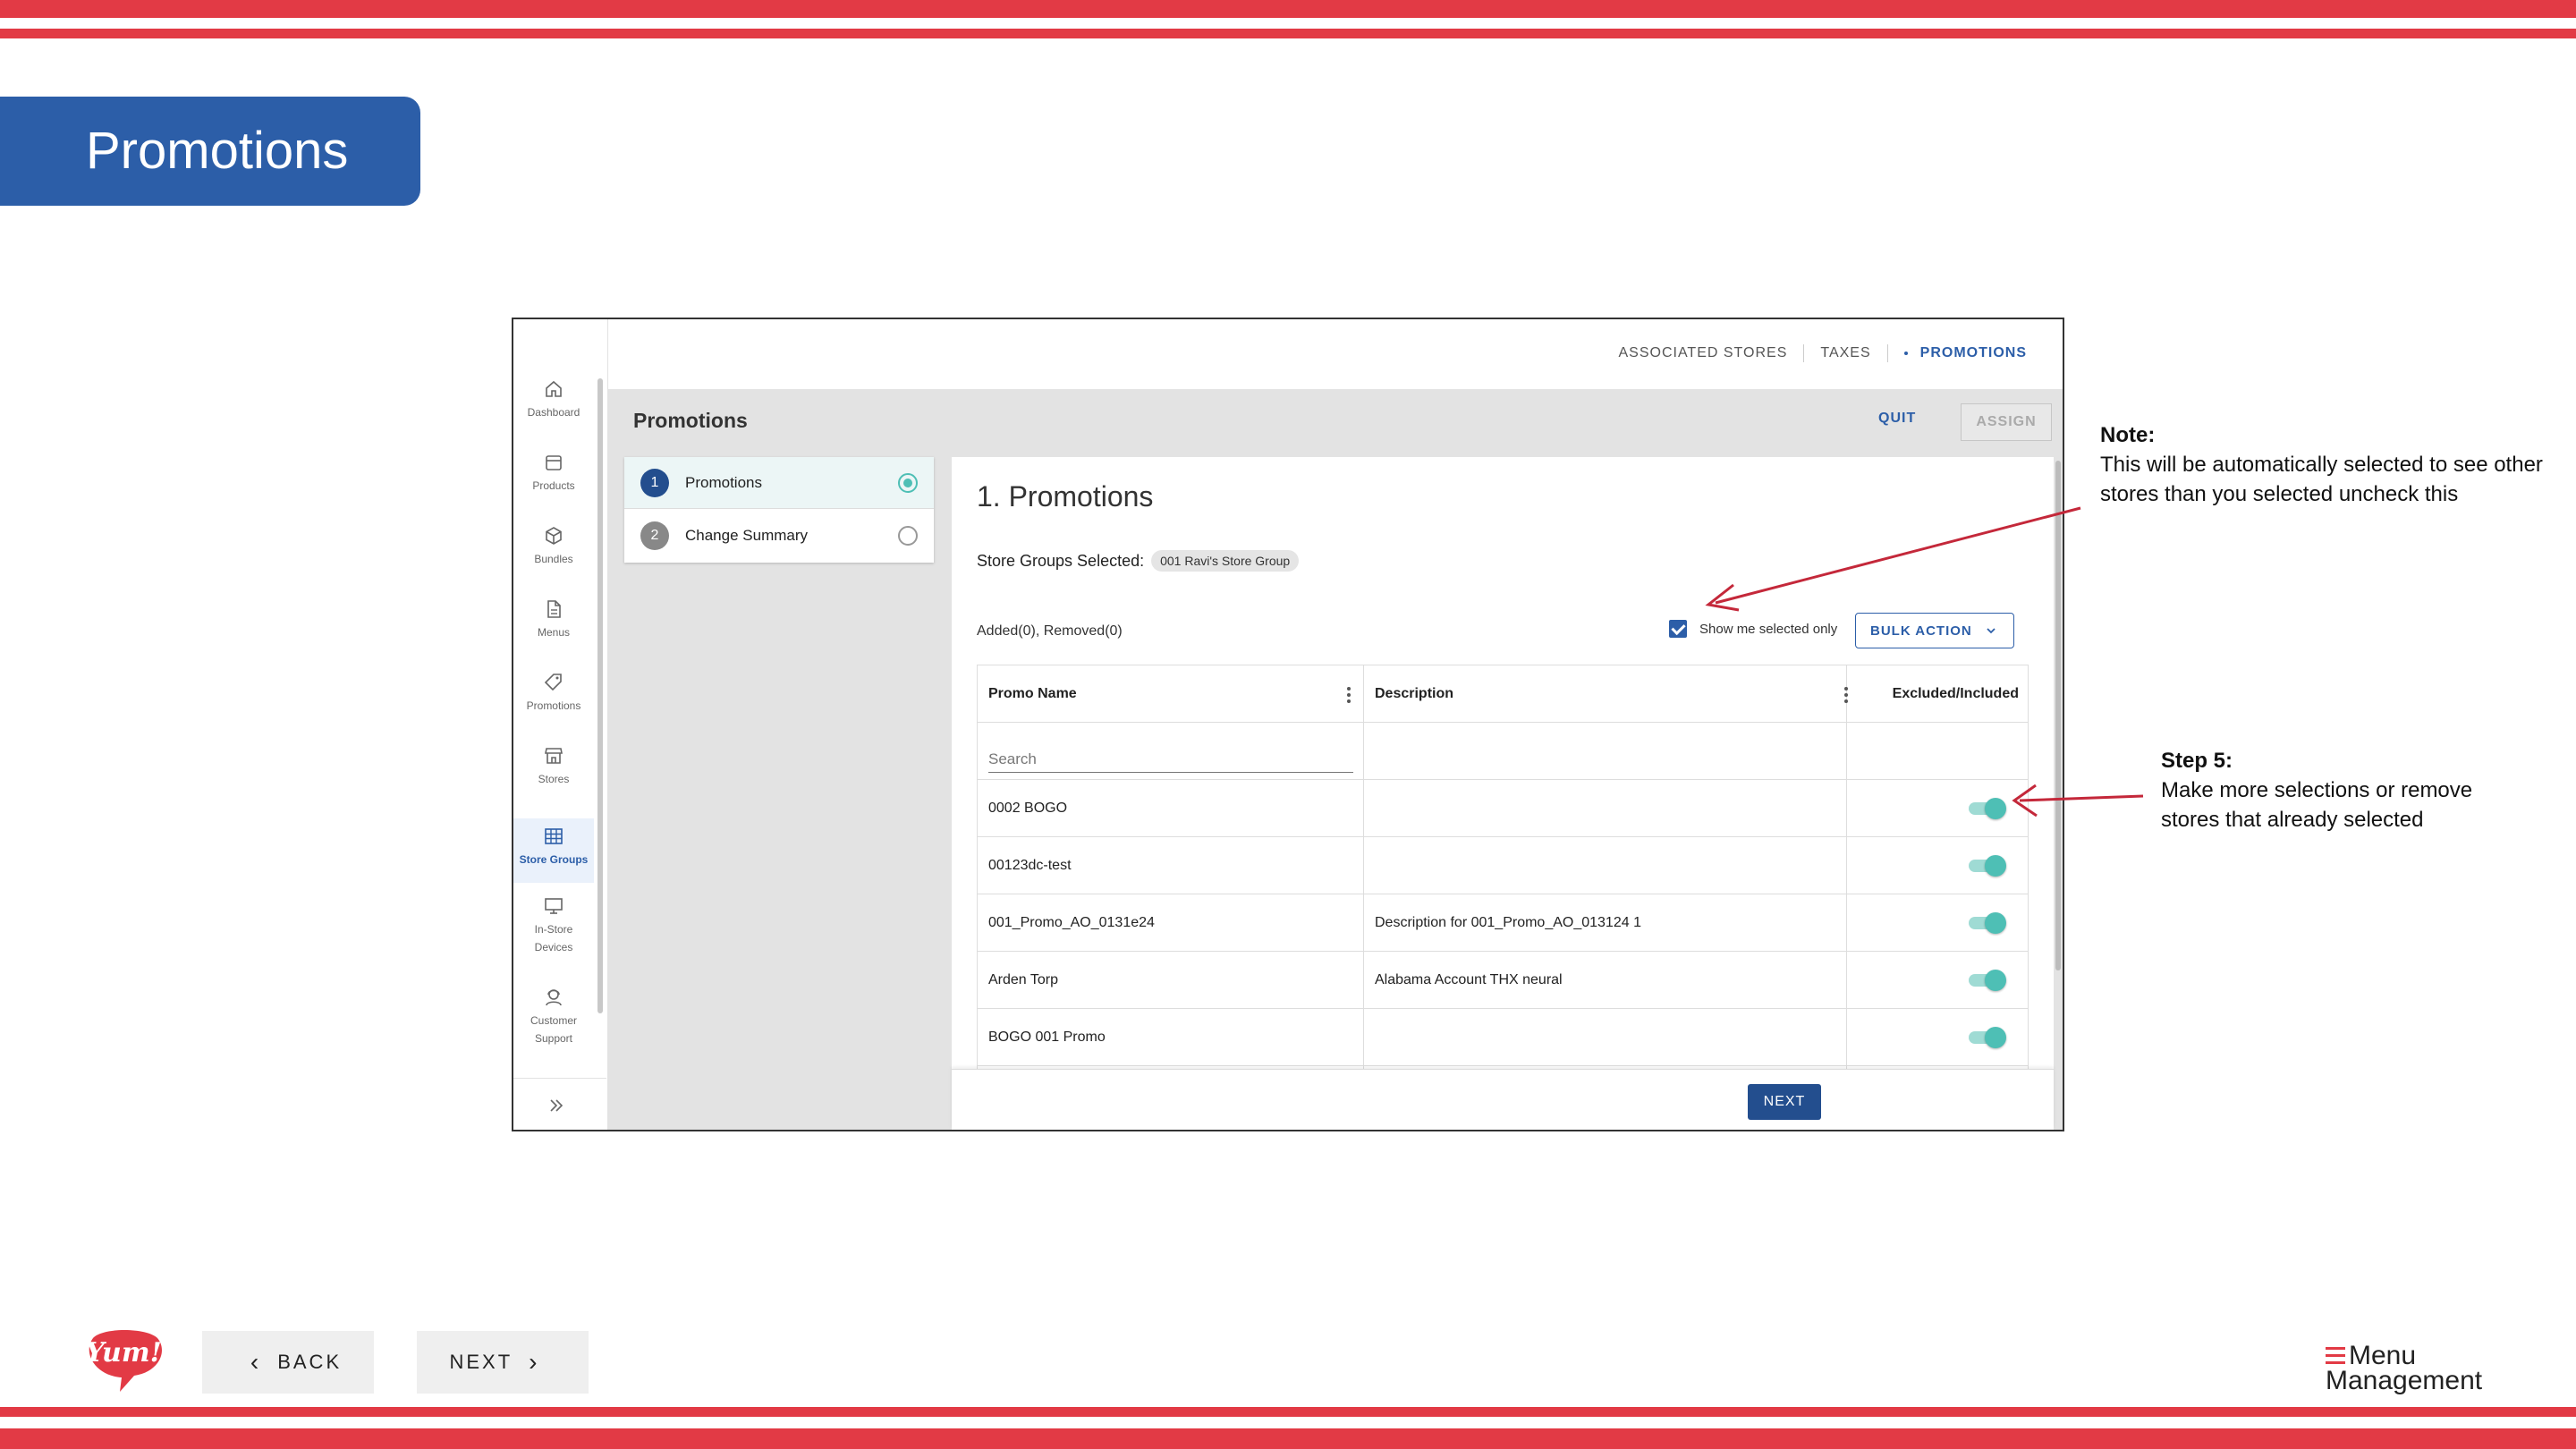 This screenshot has height=1449, width=2576. I want to click on brand-line1: Menu, so click(2383, 1355).